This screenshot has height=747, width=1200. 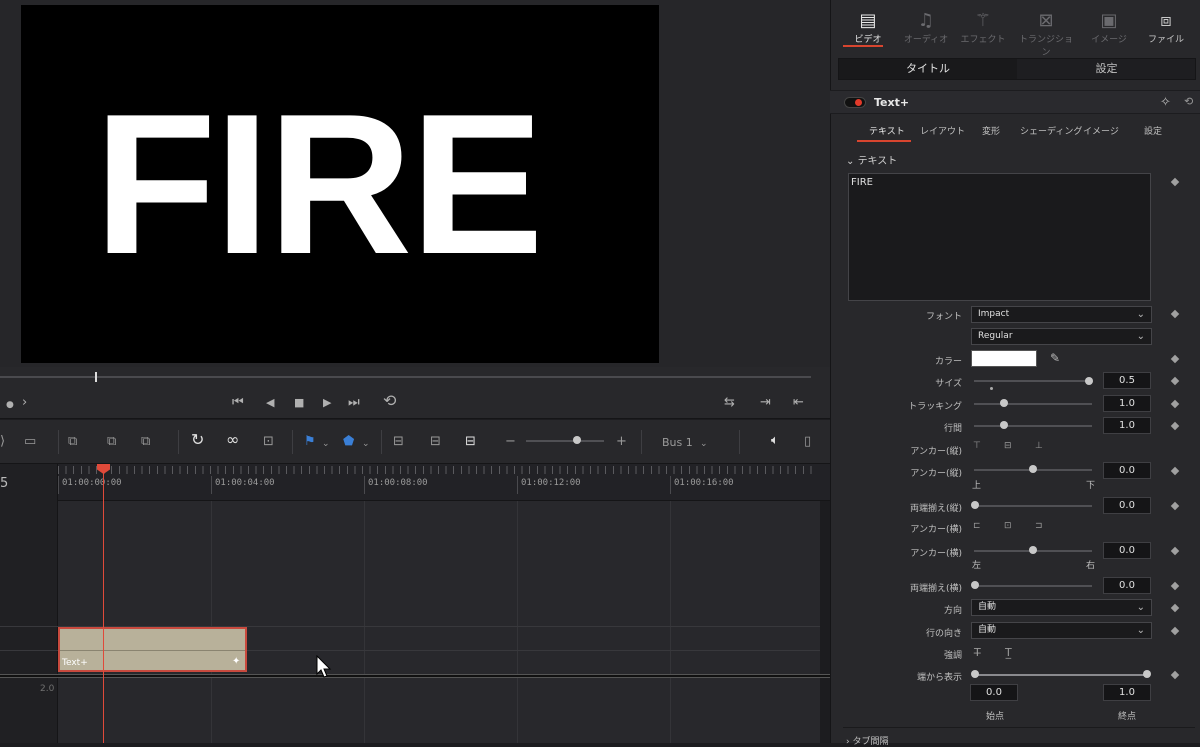 What do you see at coordinates (565, 441) in the screenshot?
I see `zoom-slider` at bounding box center [565, 441].